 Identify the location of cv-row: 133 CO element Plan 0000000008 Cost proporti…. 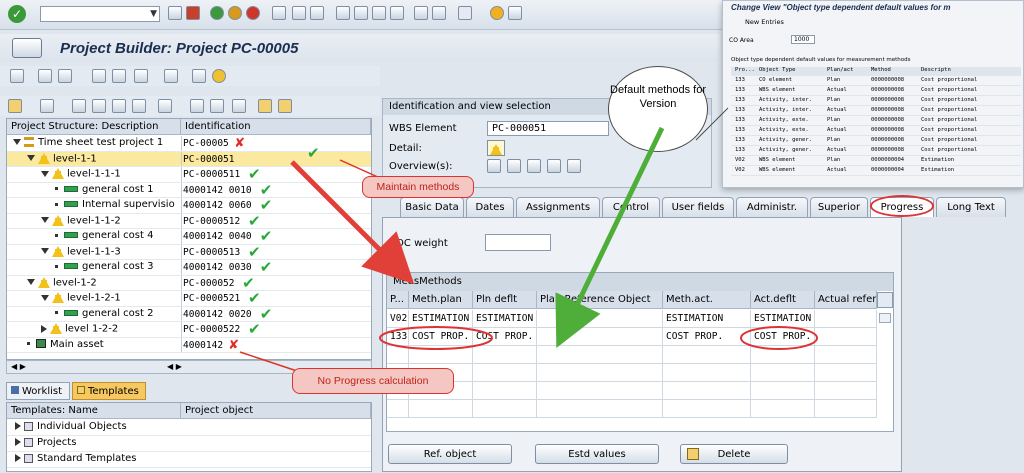
(876, 81).